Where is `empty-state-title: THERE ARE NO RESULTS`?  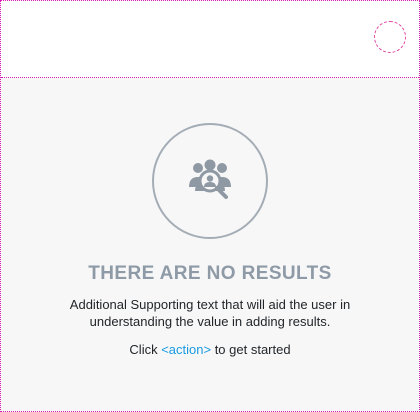
empty-state-title: THERE ARE NO RESULTS is located at coordinates (210, 273).